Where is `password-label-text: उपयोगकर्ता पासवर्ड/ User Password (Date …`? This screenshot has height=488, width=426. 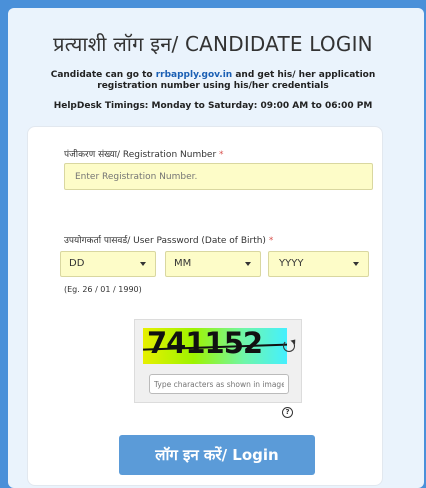 password-label-text: उपयोगकर्ता पासवर्ड/ User Password (Date … is located at coordinates (165, 241).